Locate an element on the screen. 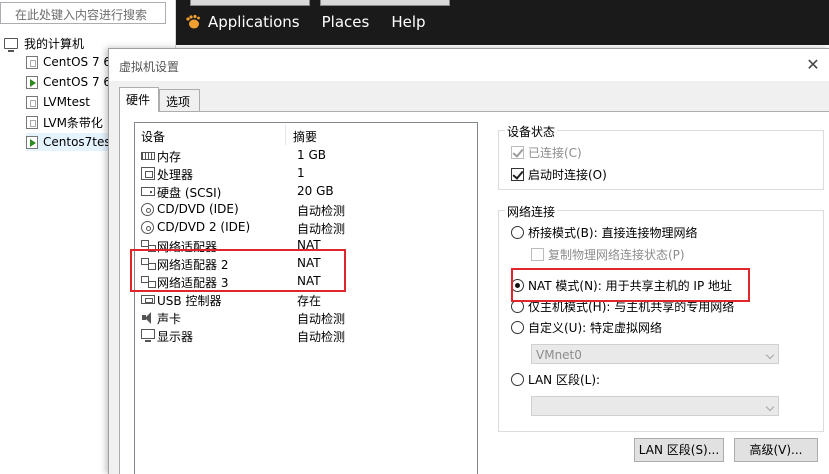 Image resolution: width=829 pixels, height=474 pixels. device-row-cdrom-2: CD/DVD 2 (IDE) 自动检测 is located at coordinates (306, 228).